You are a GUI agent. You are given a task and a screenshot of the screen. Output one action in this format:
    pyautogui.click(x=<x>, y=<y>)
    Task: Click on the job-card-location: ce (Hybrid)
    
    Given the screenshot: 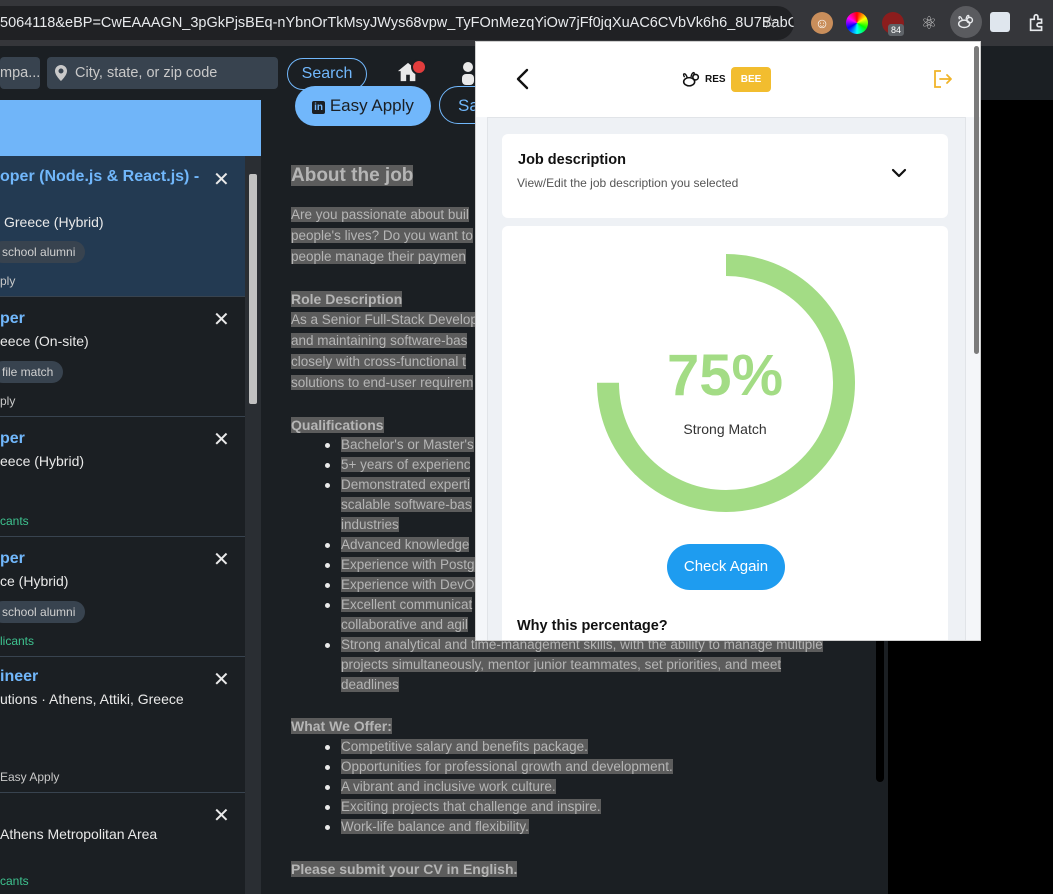 What is the action you would take?
    pyautogui.click(x=34, y=581)
    